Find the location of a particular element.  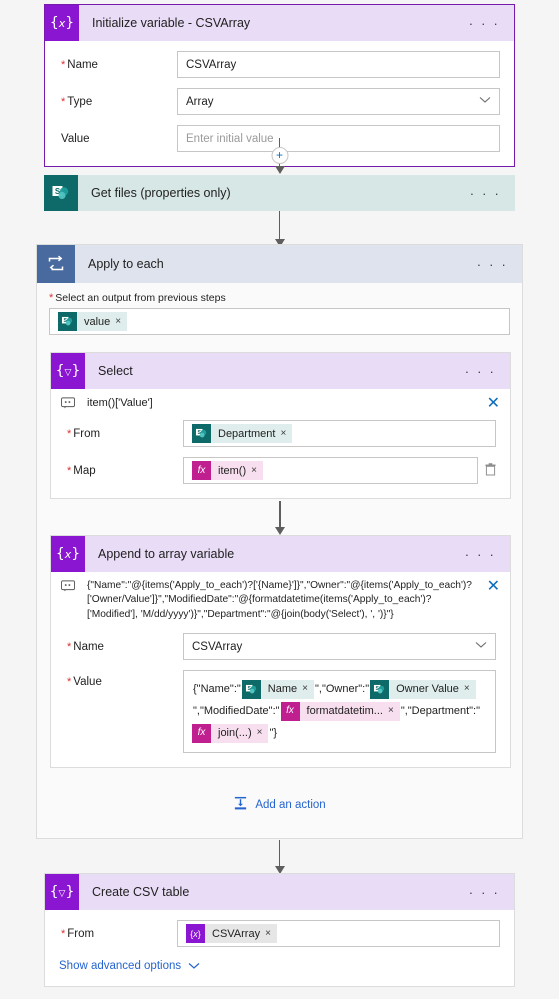

form-row-from: From {x} CSVArray × is located at coordinates (279, 933).